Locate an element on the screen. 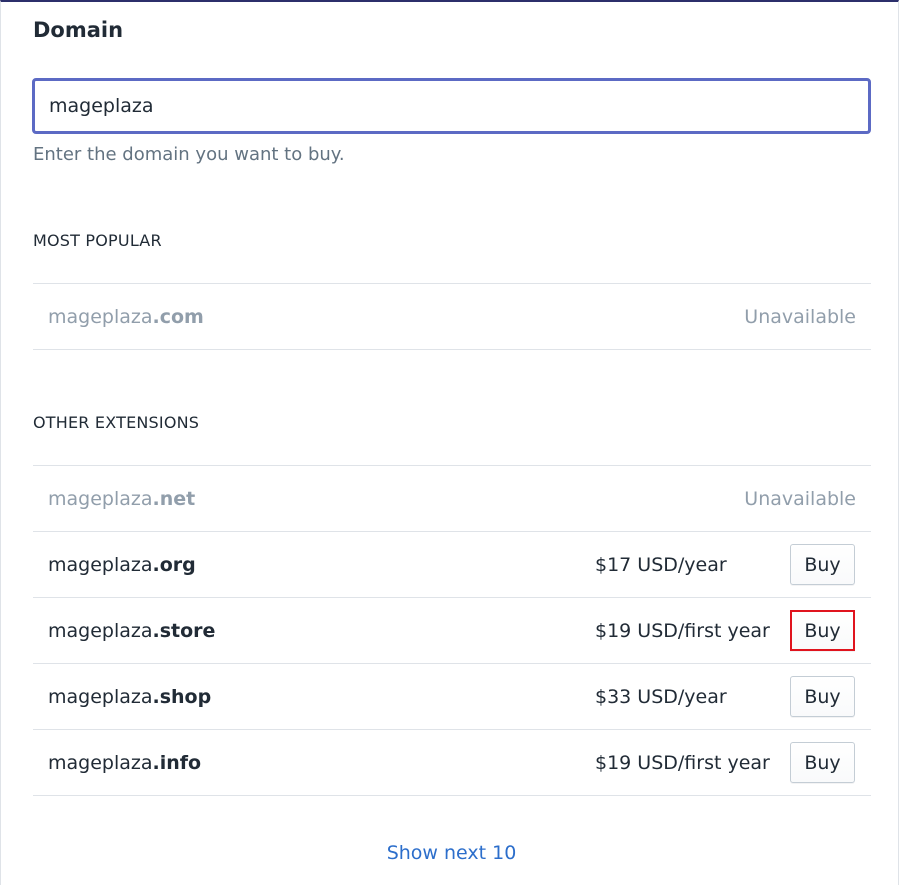 The image size is (901, 885). domain-price: $17 USD/year is located at coordinates (661, 564).